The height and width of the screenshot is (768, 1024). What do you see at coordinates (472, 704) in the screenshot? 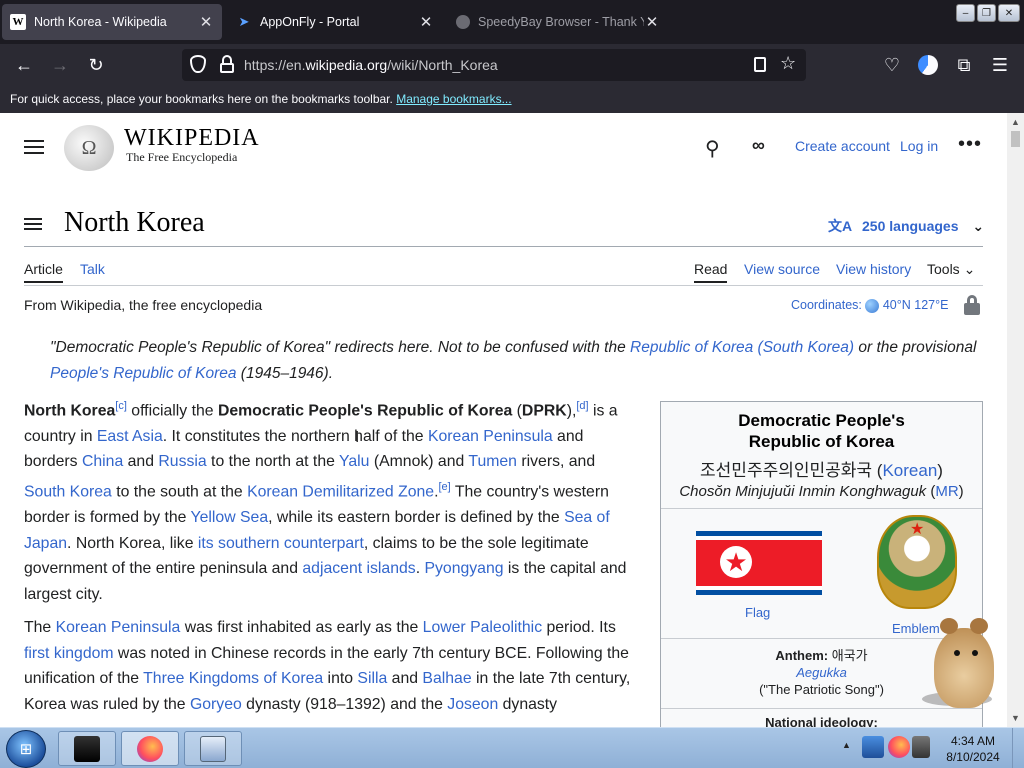
I see `article-link: Joseon` at bounding box center [472, 704].